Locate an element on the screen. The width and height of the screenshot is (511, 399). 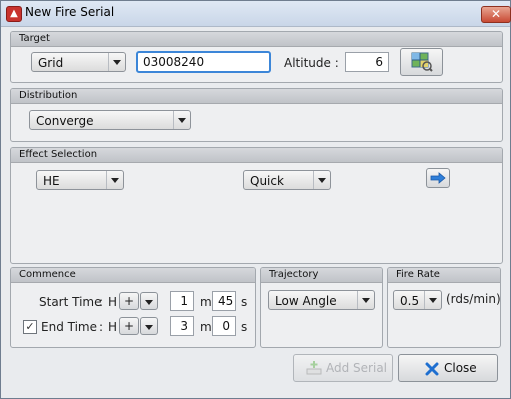
end-time-colon: : is located at coordinates (101, 327).